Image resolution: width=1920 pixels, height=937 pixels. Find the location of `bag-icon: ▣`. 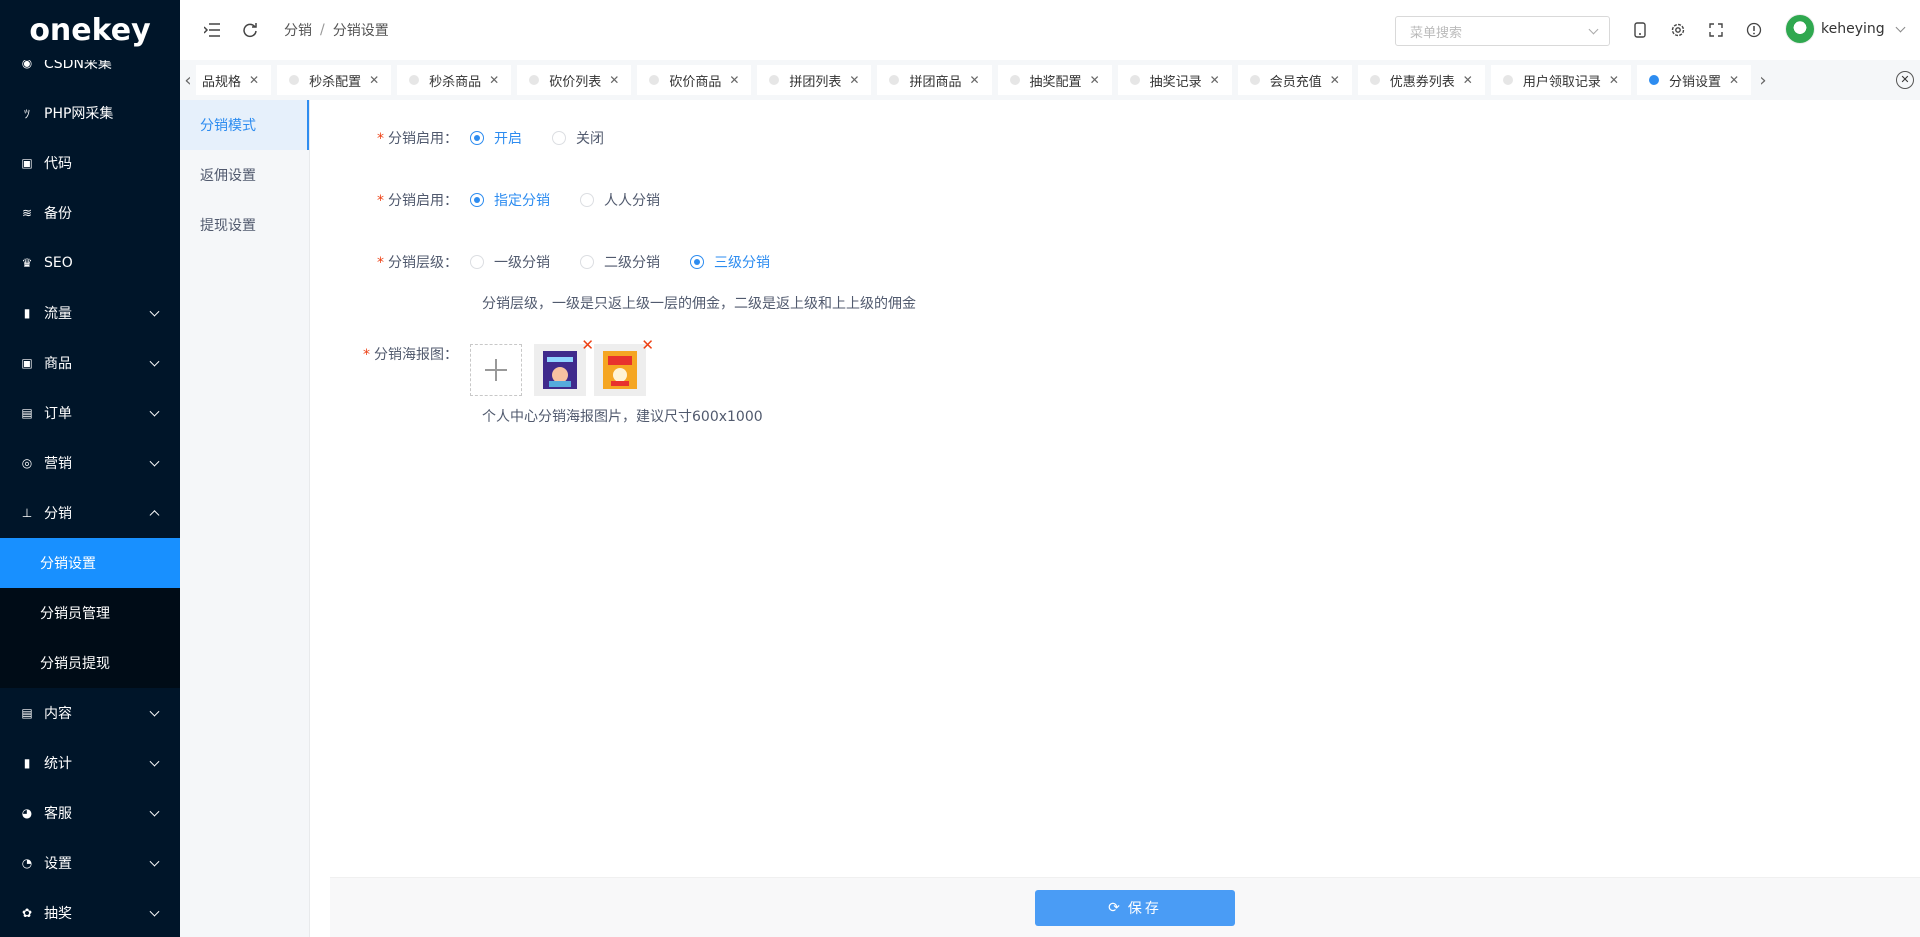

bag-icon: ▣ is located at coordinates (27, 363).